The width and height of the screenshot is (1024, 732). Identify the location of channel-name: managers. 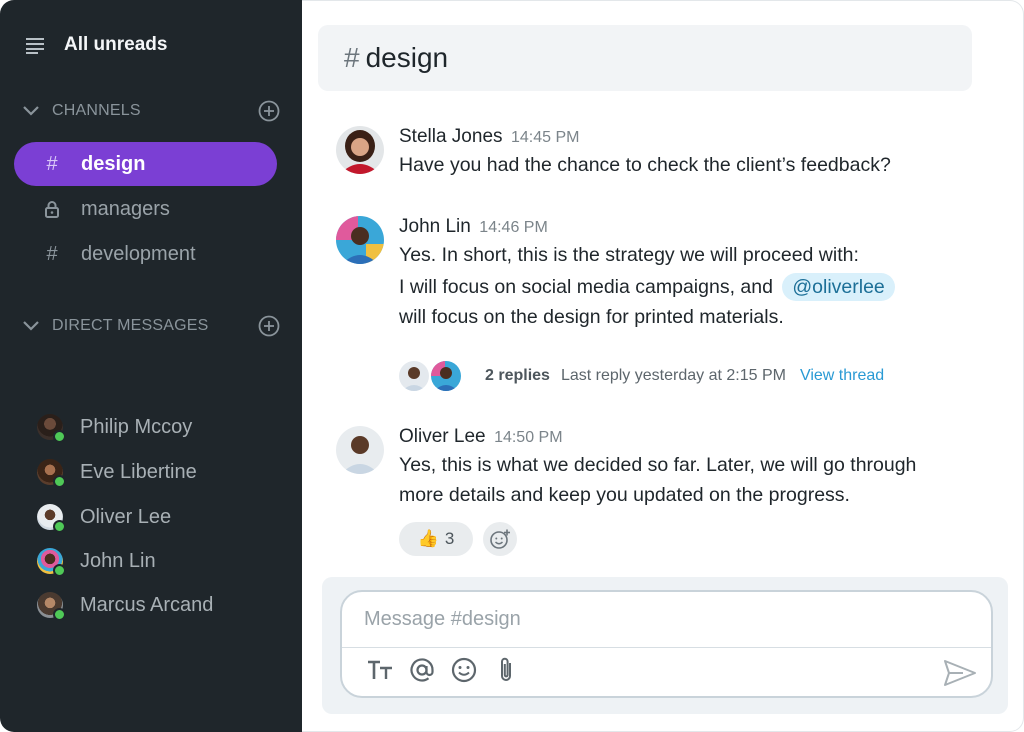
(125, 208).